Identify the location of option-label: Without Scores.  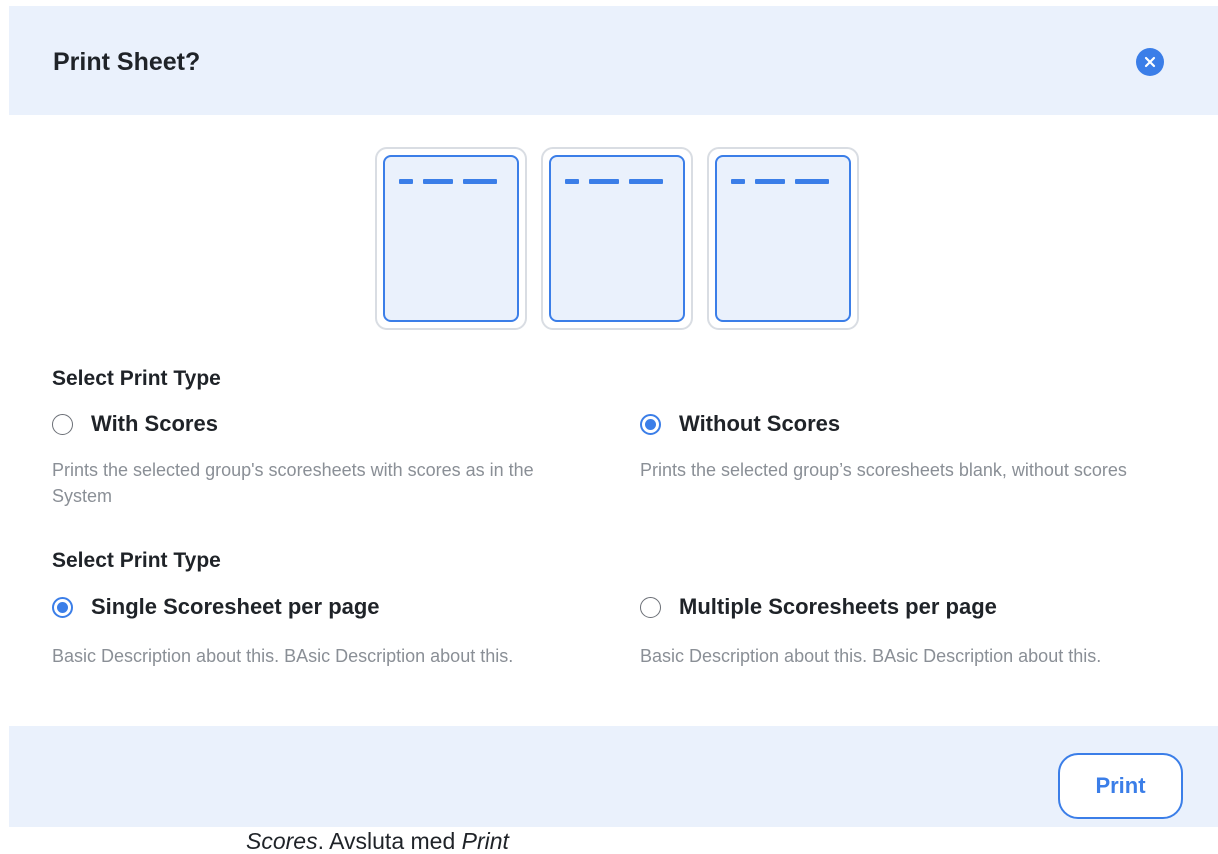
(760, 423).